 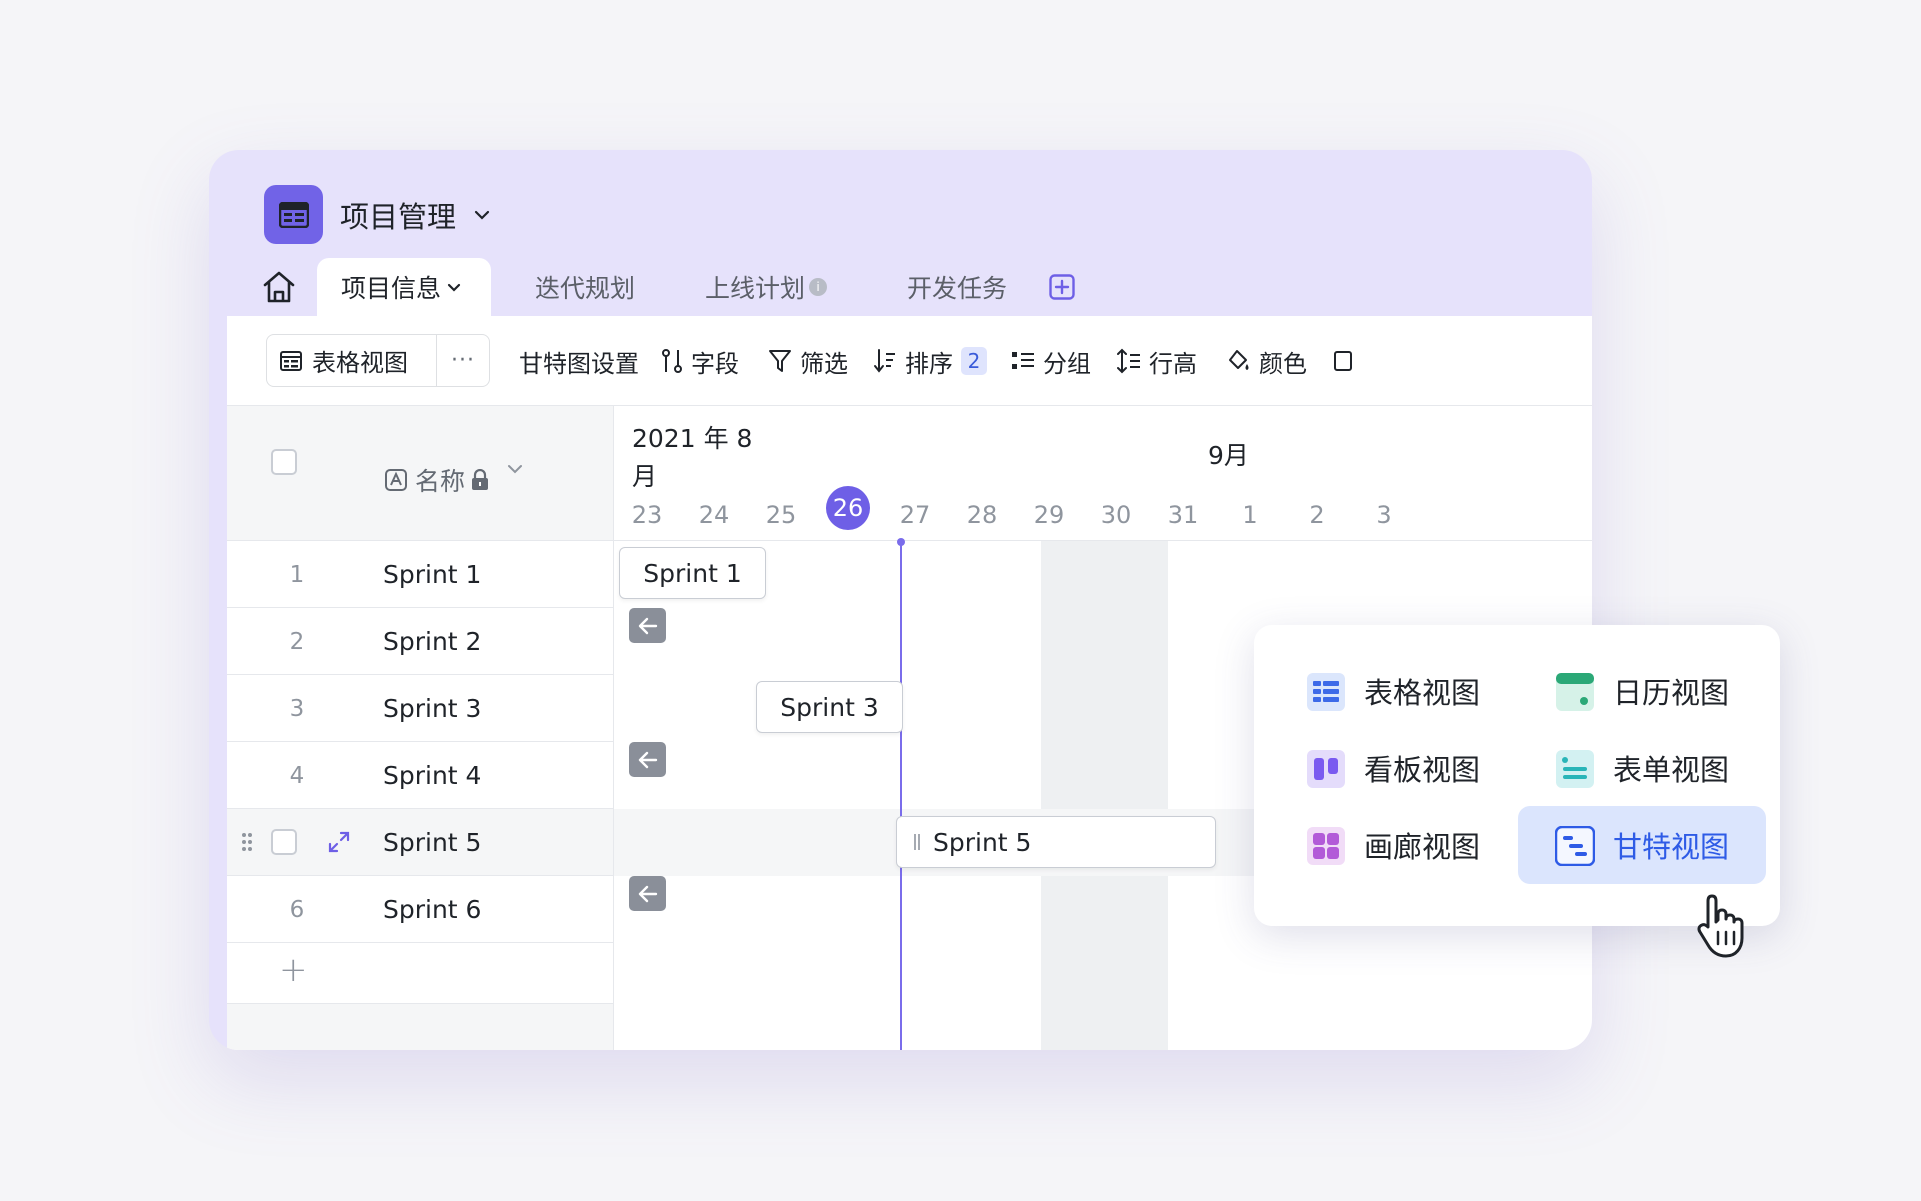 I want to click on month-label: 9月, so click(x=1228, y=455).